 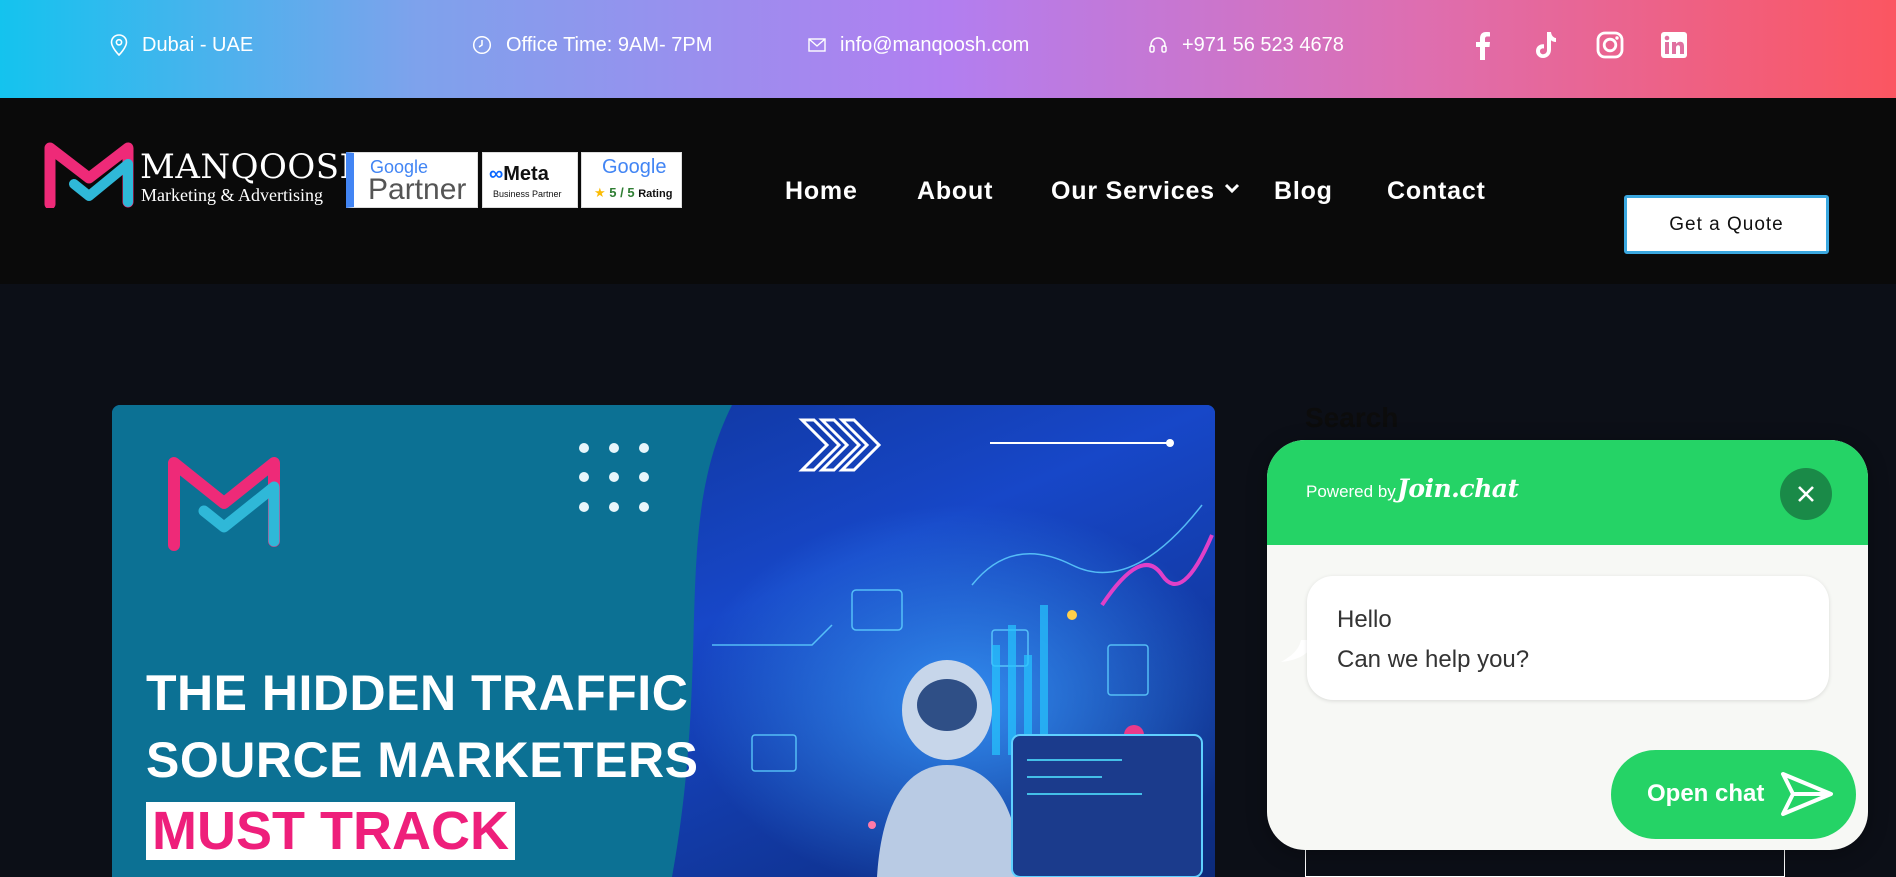 I want to click on location-item: Dubai - UAE, so click(x=181, y=45).